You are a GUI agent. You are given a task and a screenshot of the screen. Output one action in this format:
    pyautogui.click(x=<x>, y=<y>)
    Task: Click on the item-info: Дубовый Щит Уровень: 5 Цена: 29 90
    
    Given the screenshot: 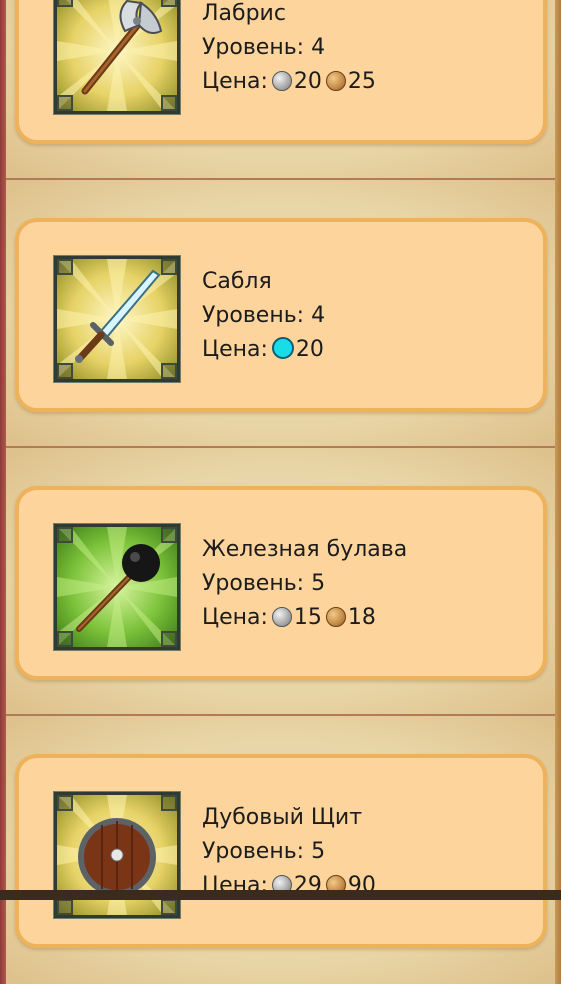 What is the action you would take?
    pyautogui.click(x=289, y=852)
    